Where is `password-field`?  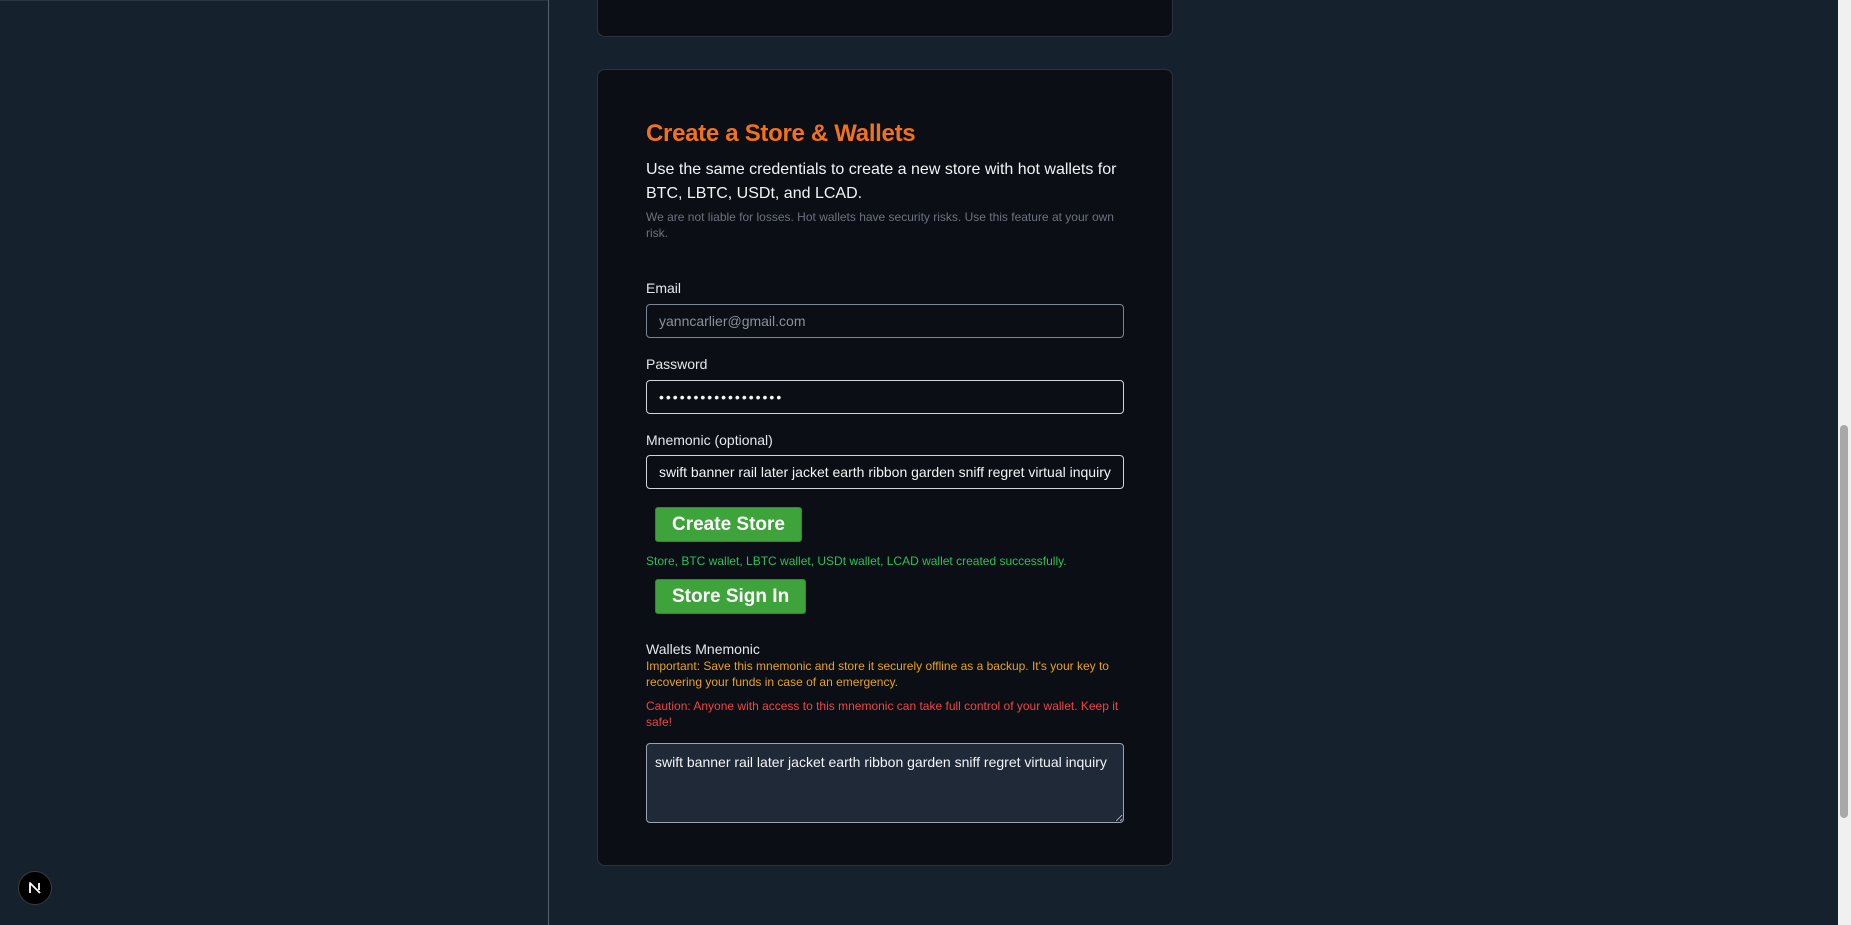
password-field is located at coordinates (885, 397).